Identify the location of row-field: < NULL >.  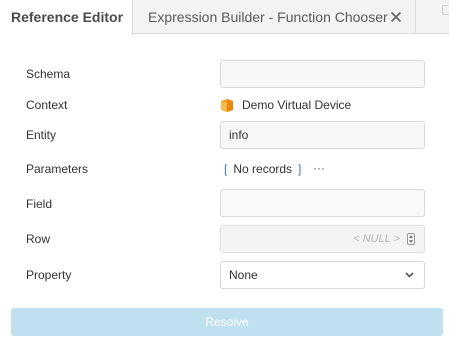
(322, 239).